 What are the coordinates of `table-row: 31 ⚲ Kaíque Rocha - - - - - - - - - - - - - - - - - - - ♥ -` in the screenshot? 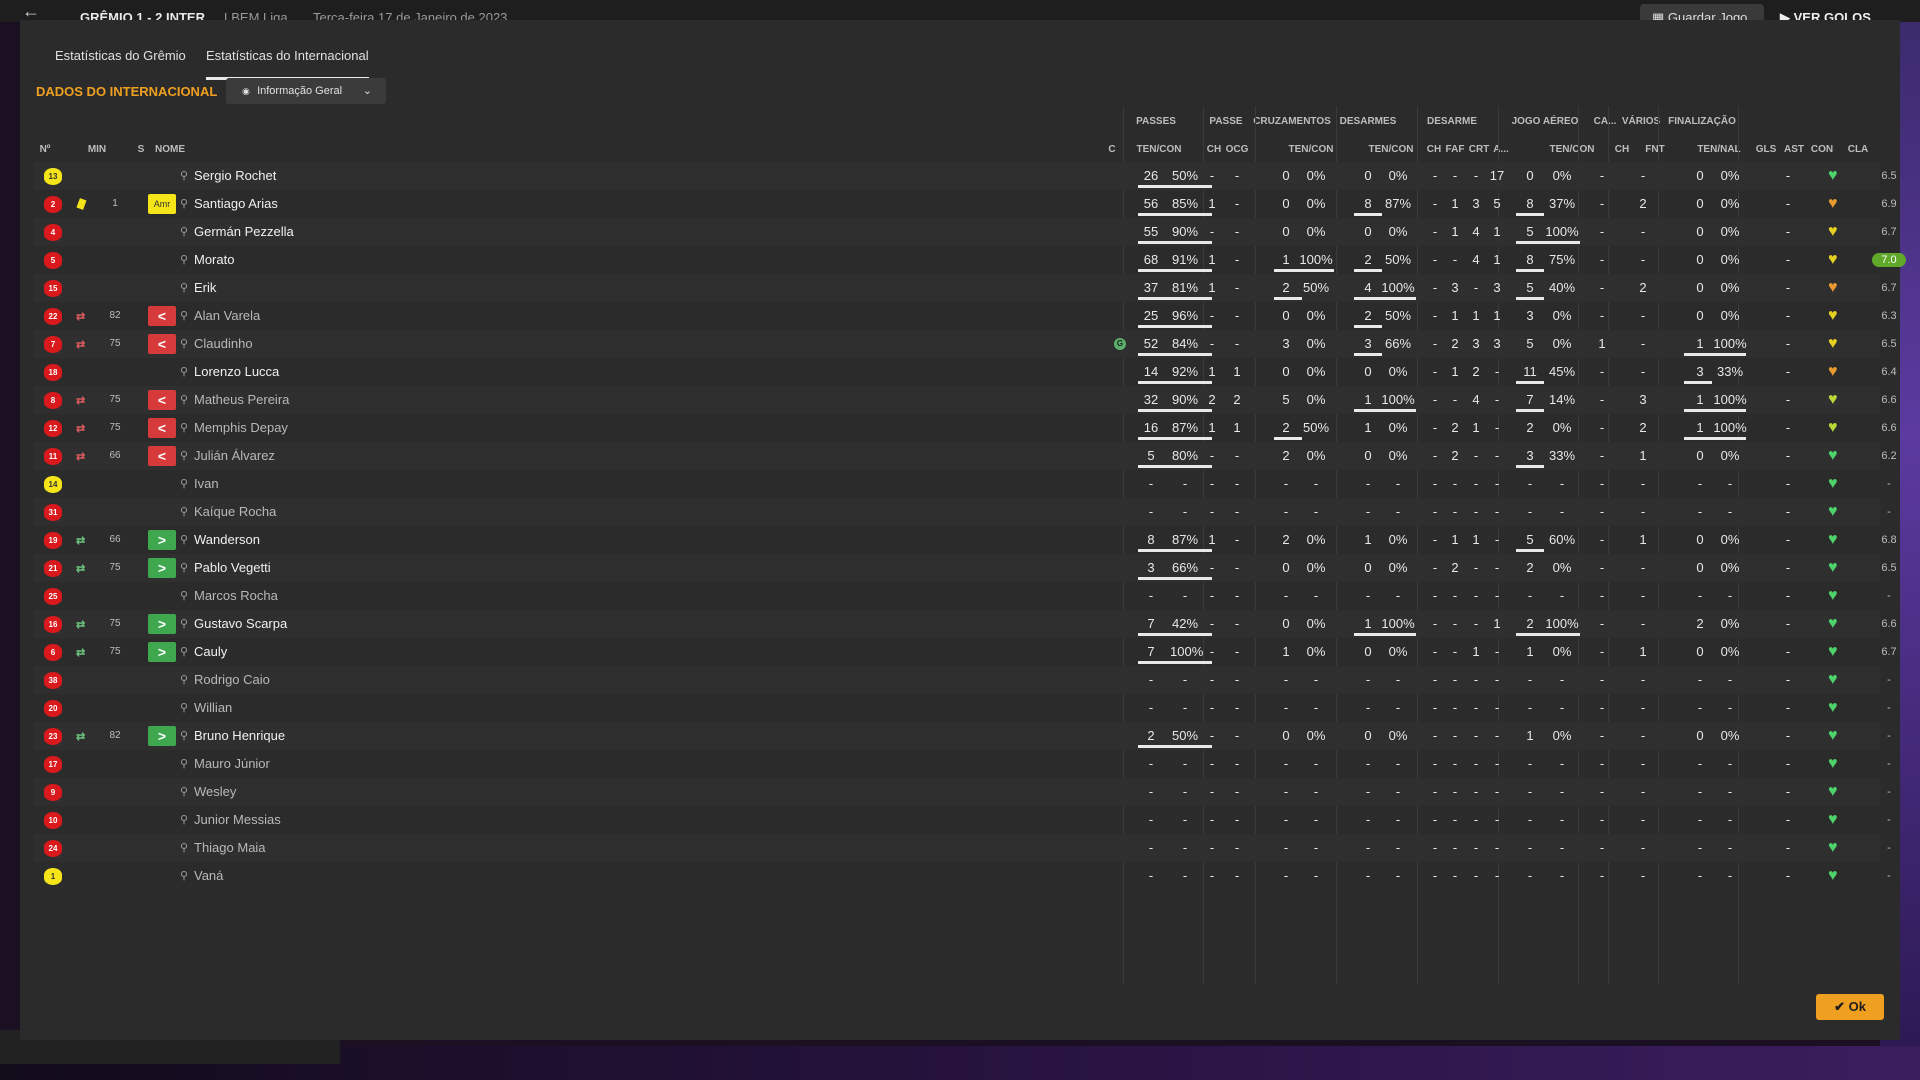 It's located at (962, 512).